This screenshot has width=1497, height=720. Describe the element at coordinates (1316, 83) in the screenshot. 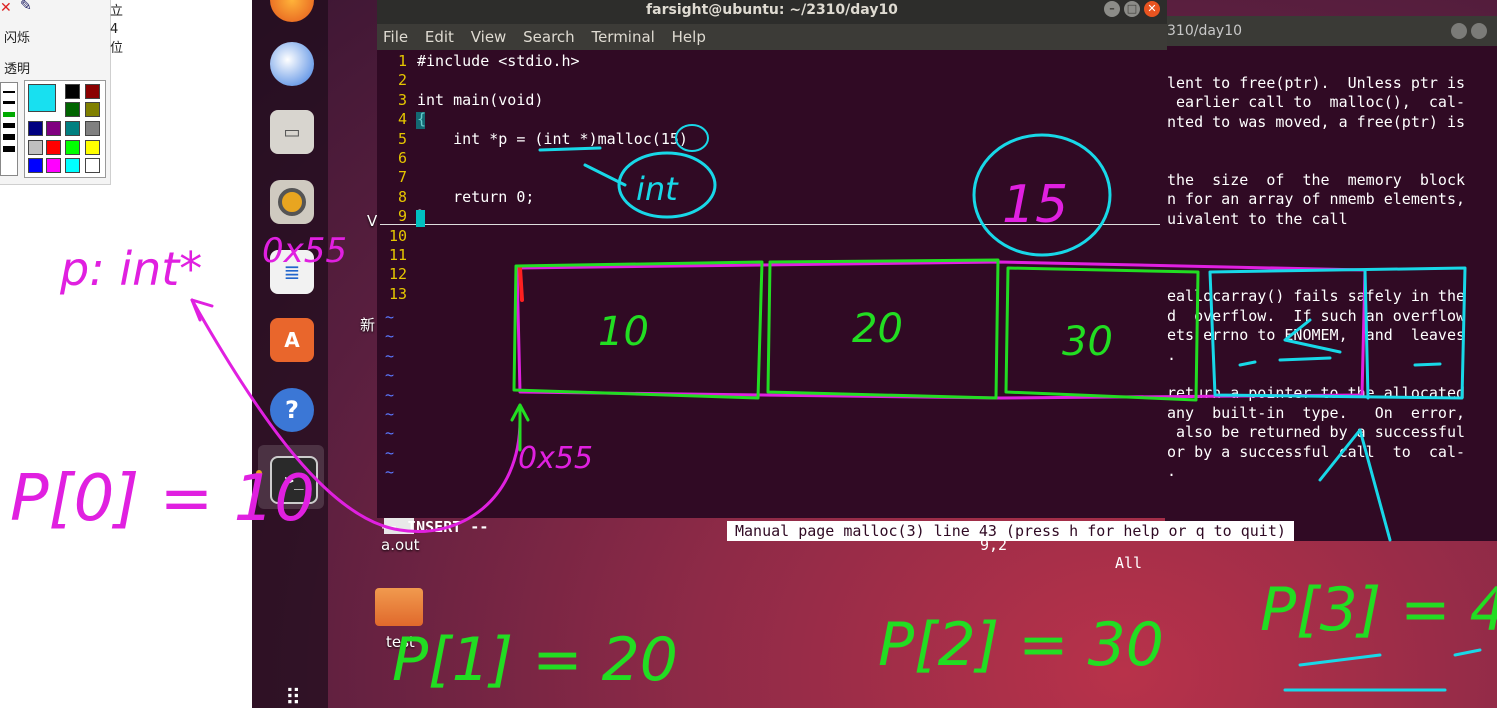

I see `man-line: lent to free(ptr). Unless ptr is` at that location.